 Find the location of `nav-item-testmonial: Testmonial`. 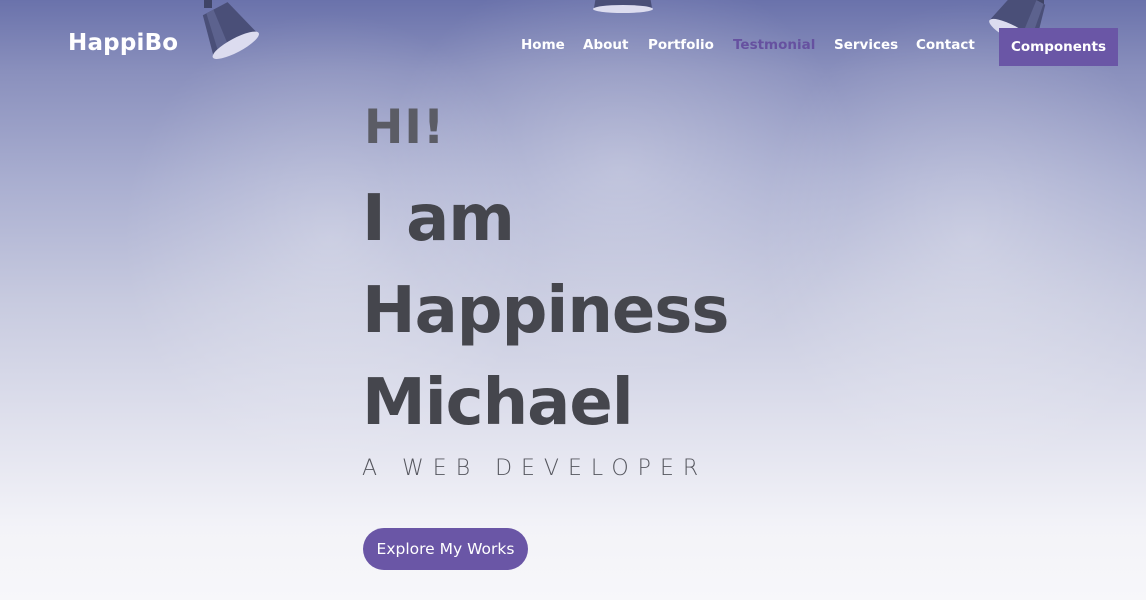

nav-item-testmonial: Testmonial is located at coordinates (774, 45).